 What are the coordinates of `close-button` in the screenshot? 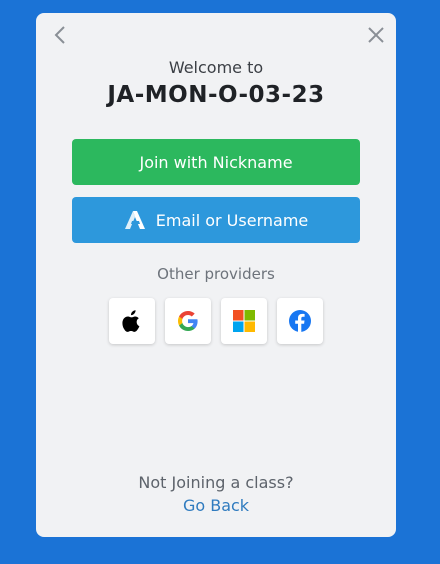 It's located at (376, 35).